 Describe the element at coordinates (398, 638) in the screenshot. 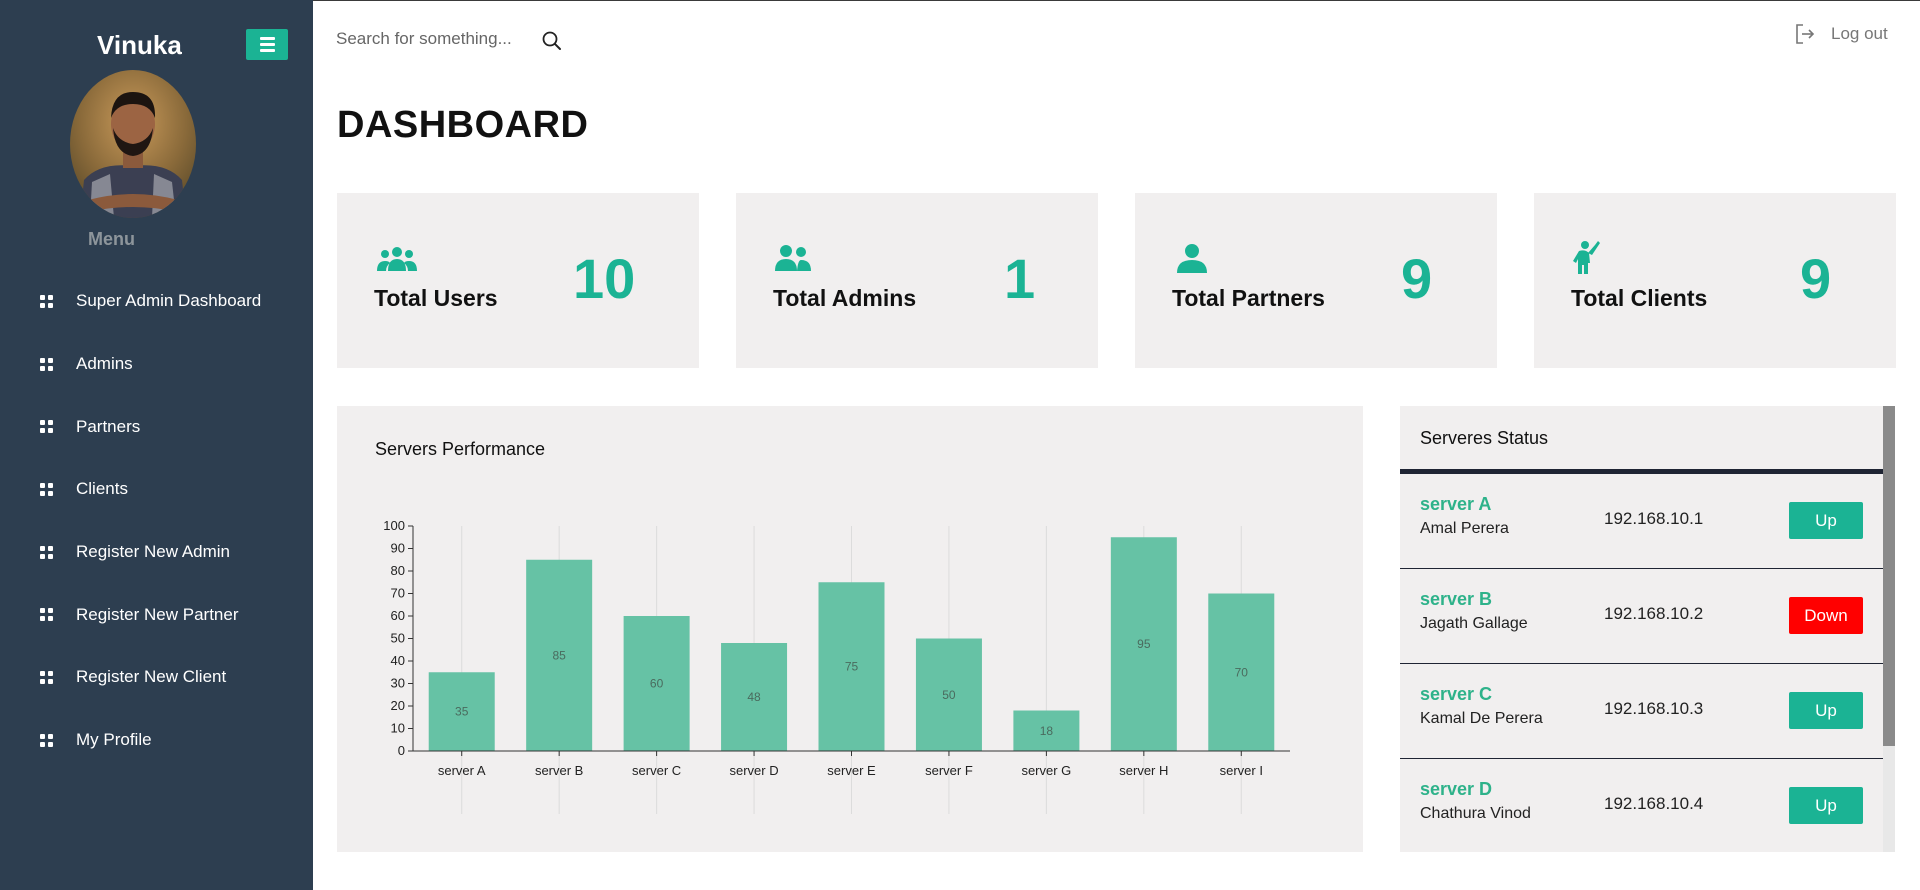

I see `y-tick-label: 50` at that location.